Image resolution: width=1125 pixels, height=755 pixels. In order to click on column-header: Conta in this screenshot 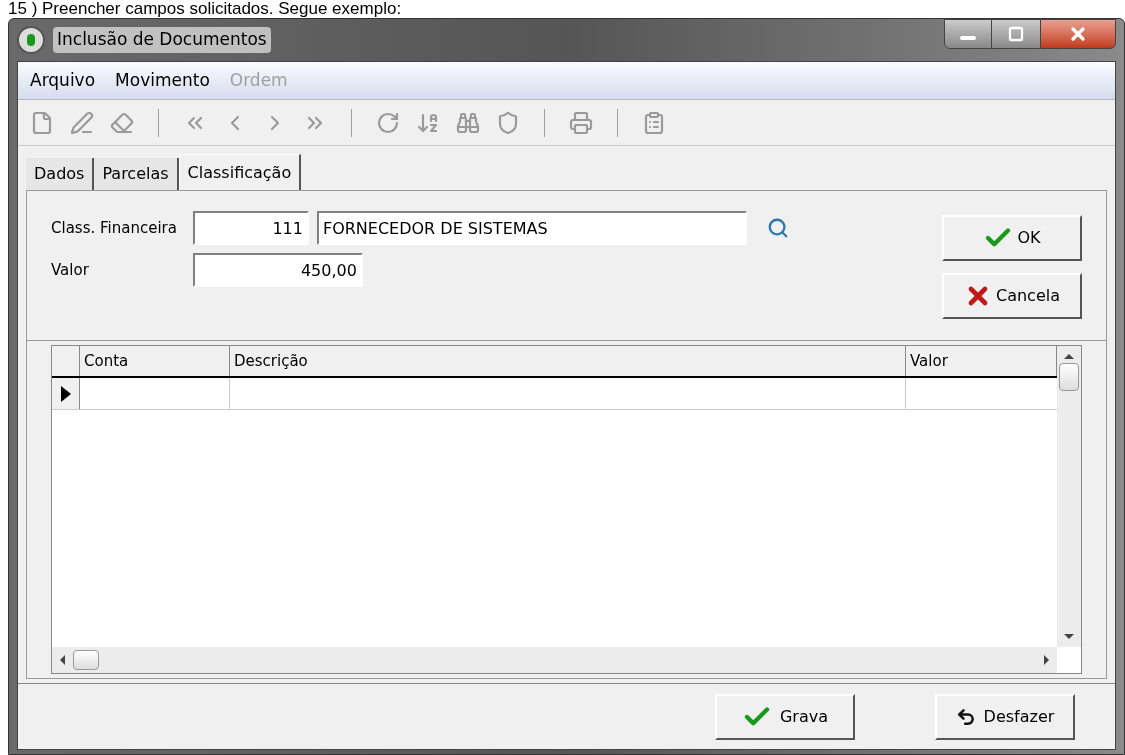, I will do `click(155, 361)`.